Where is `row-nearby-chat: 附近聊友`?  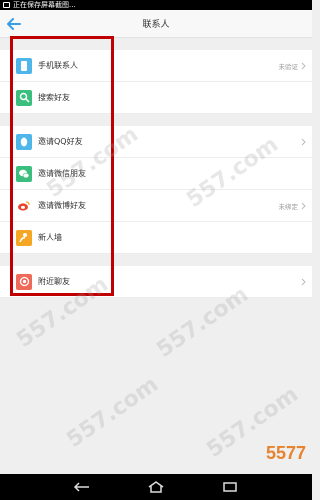
row-nearby-chat: 附近聊友 is located at coordinates (156, 282).